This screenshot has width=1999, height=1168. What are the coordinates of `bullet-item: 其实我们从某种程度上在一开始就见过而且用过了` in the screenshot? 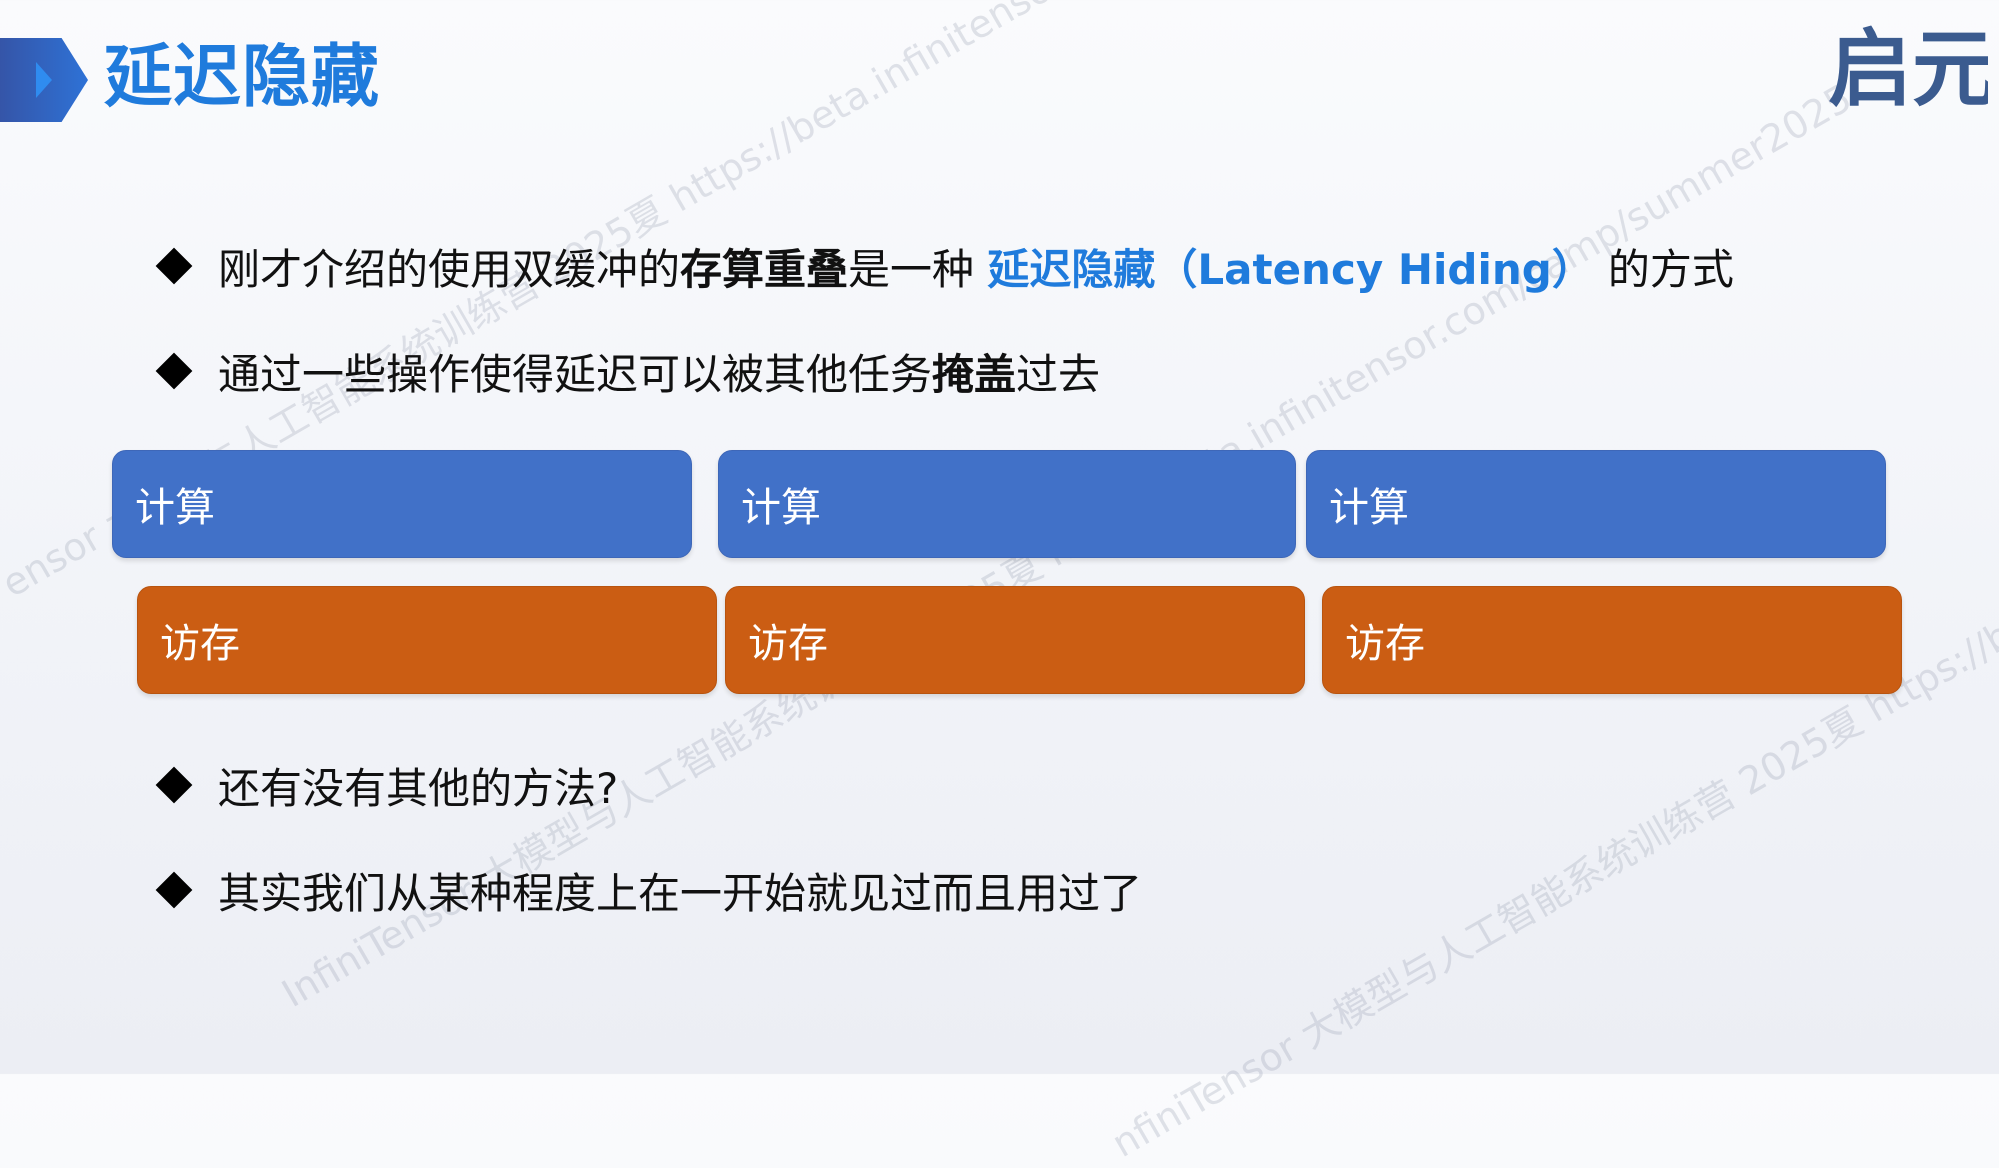 It's located at (648, 890).